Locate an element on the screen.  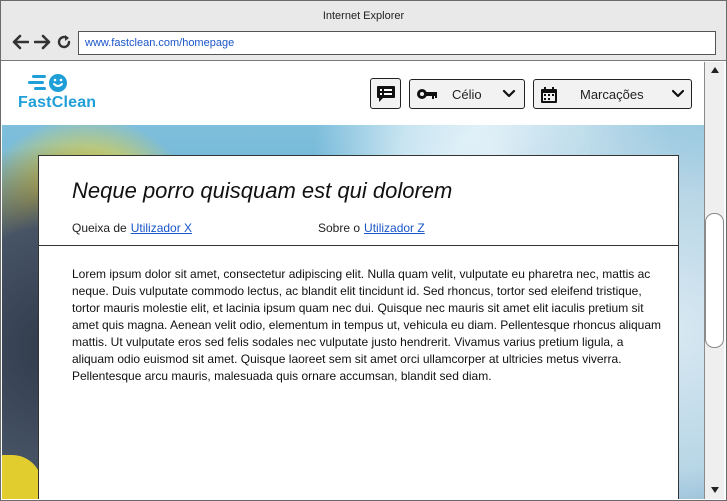
refresh-icon is located at coordinates (64, 42).